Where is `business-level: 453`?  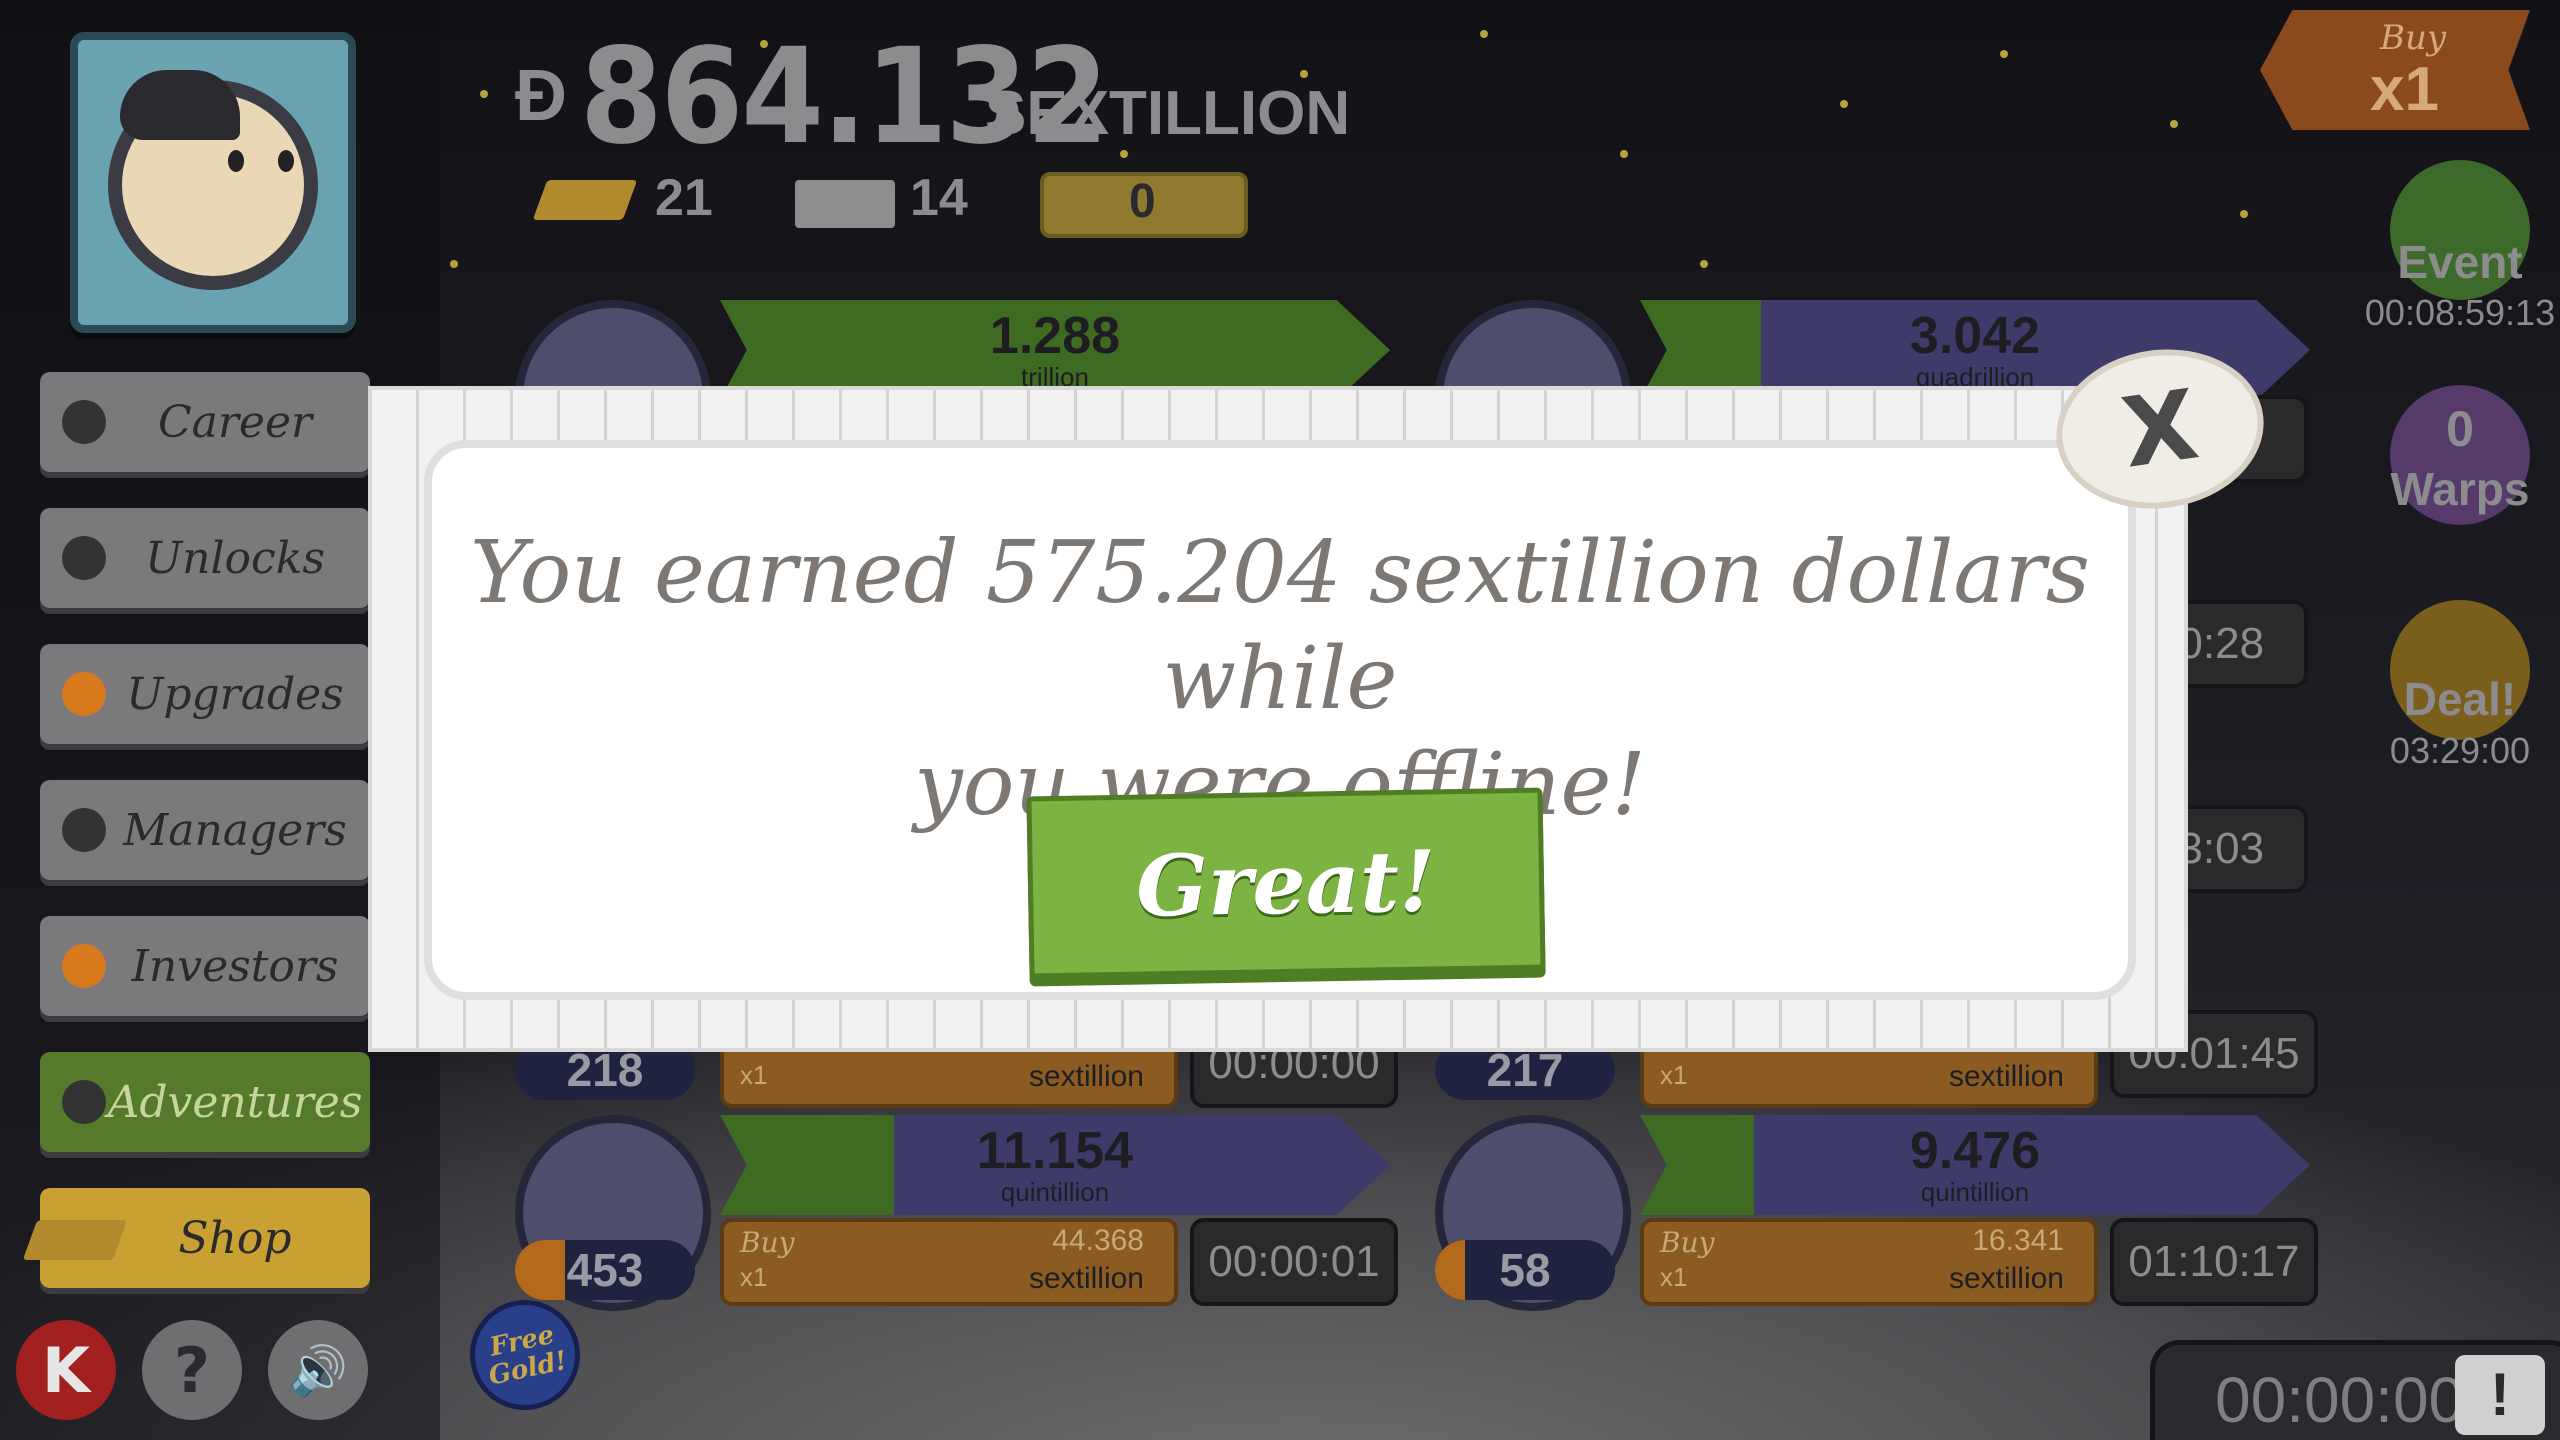 business-level: 453 is located at coordinates (605, 1270).